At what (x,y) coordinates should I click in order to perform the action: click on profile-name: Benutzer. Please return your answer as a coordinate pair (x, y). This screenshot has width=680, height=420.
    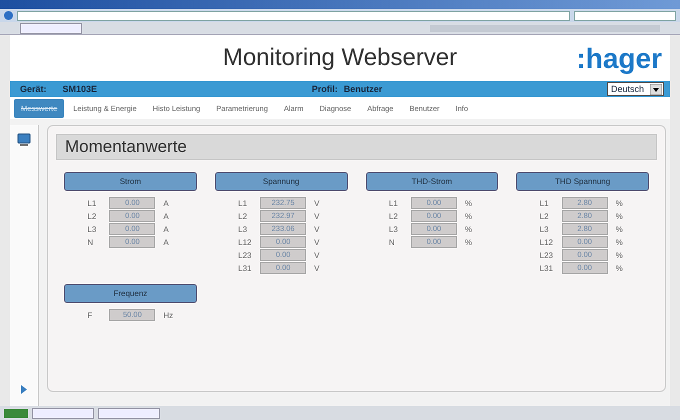
    Looking at the image, I should click on (363, 89).